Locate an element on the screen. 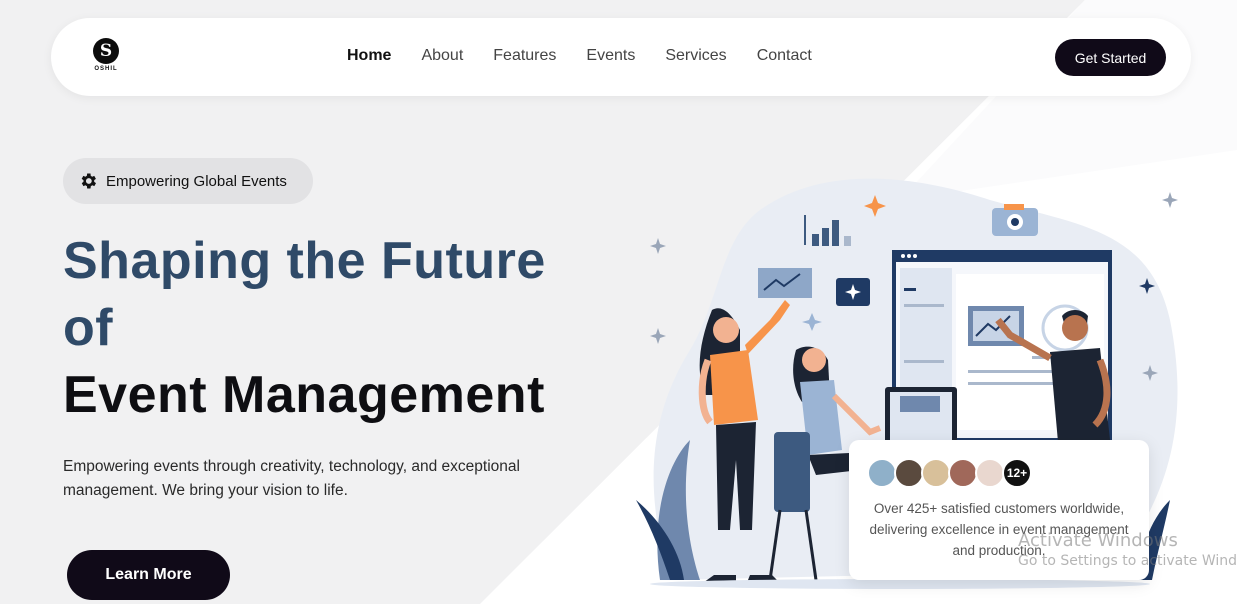  nav-link-about: About is located at coordinates (442, 56).